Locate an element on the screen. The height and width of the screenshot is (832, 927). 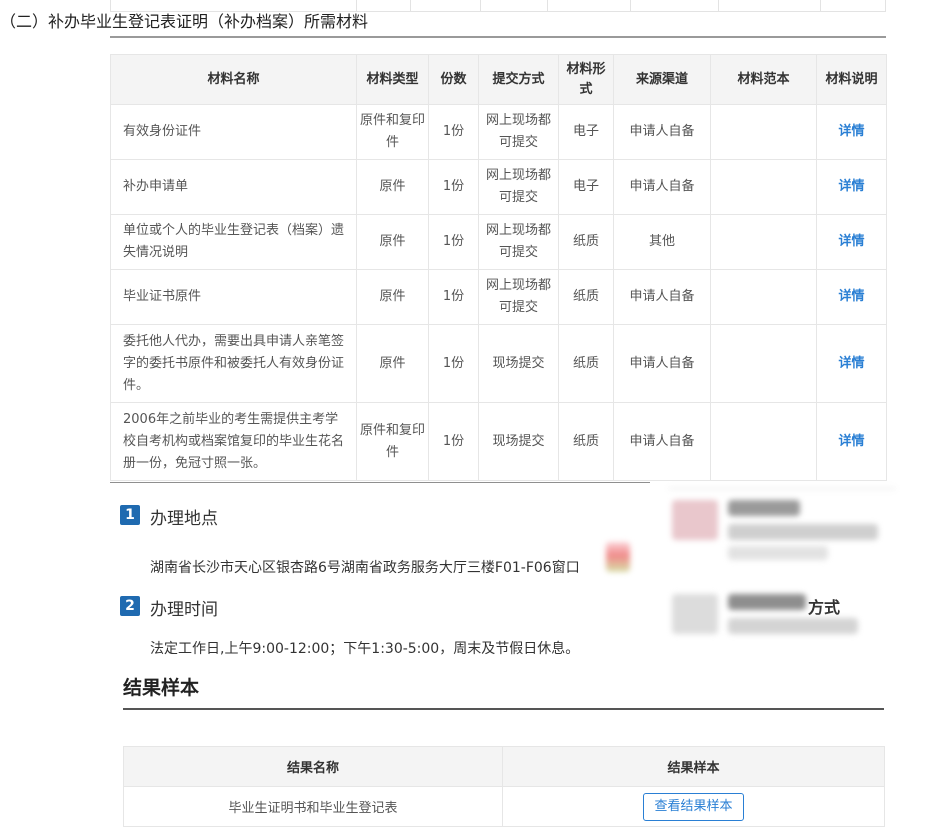
col-header: 材料范本 is located at coordinates (763, 79).